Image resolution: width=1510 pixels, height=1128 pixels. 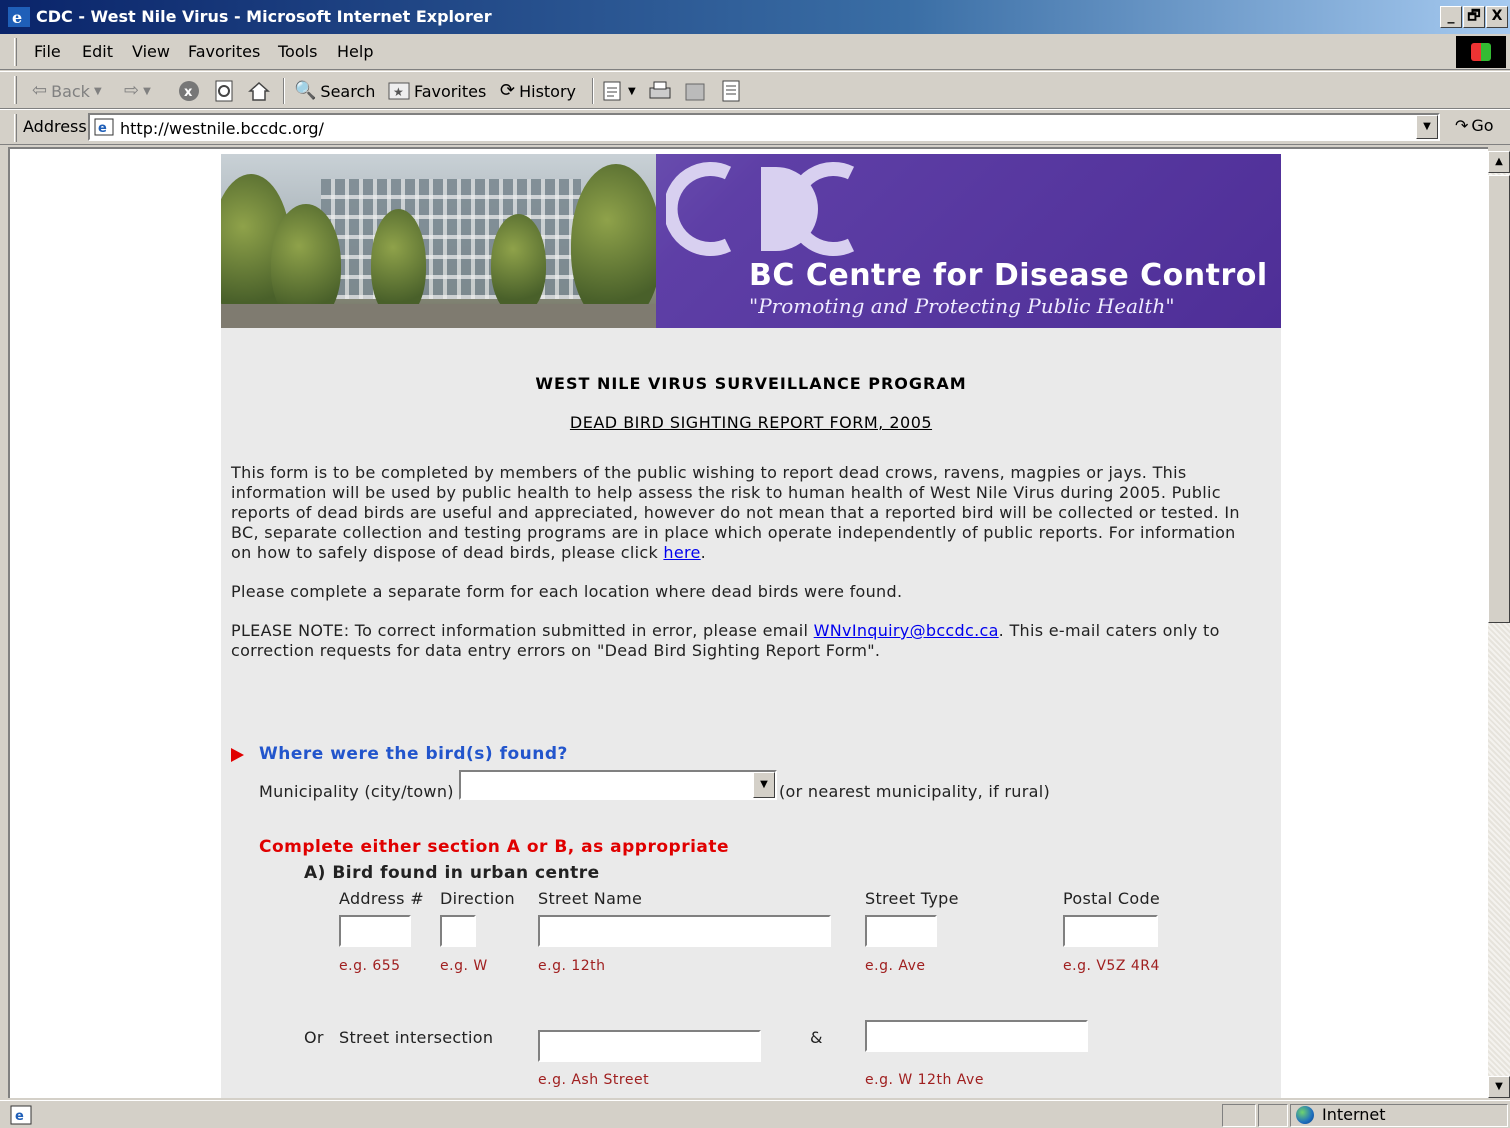 What do you see at coordinates (1499, 162) in the screenshot?
I see `scroll-up-button: ▲` at bounding box center [1499, 162].